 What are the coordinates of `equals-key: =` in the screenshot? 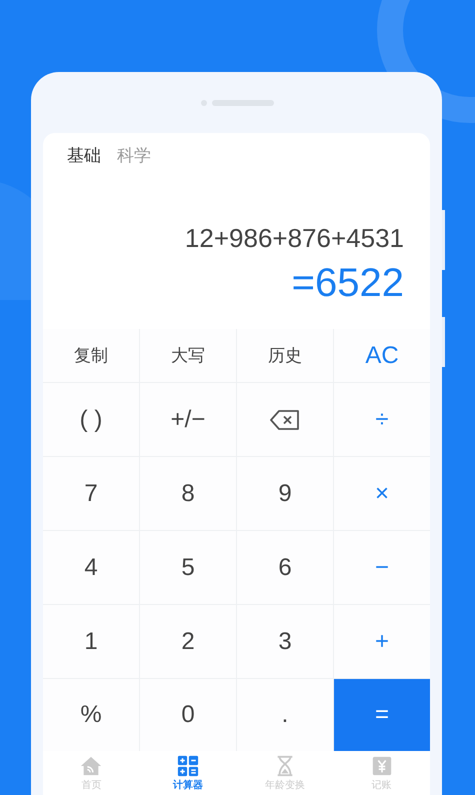 It's located at (382, 715).